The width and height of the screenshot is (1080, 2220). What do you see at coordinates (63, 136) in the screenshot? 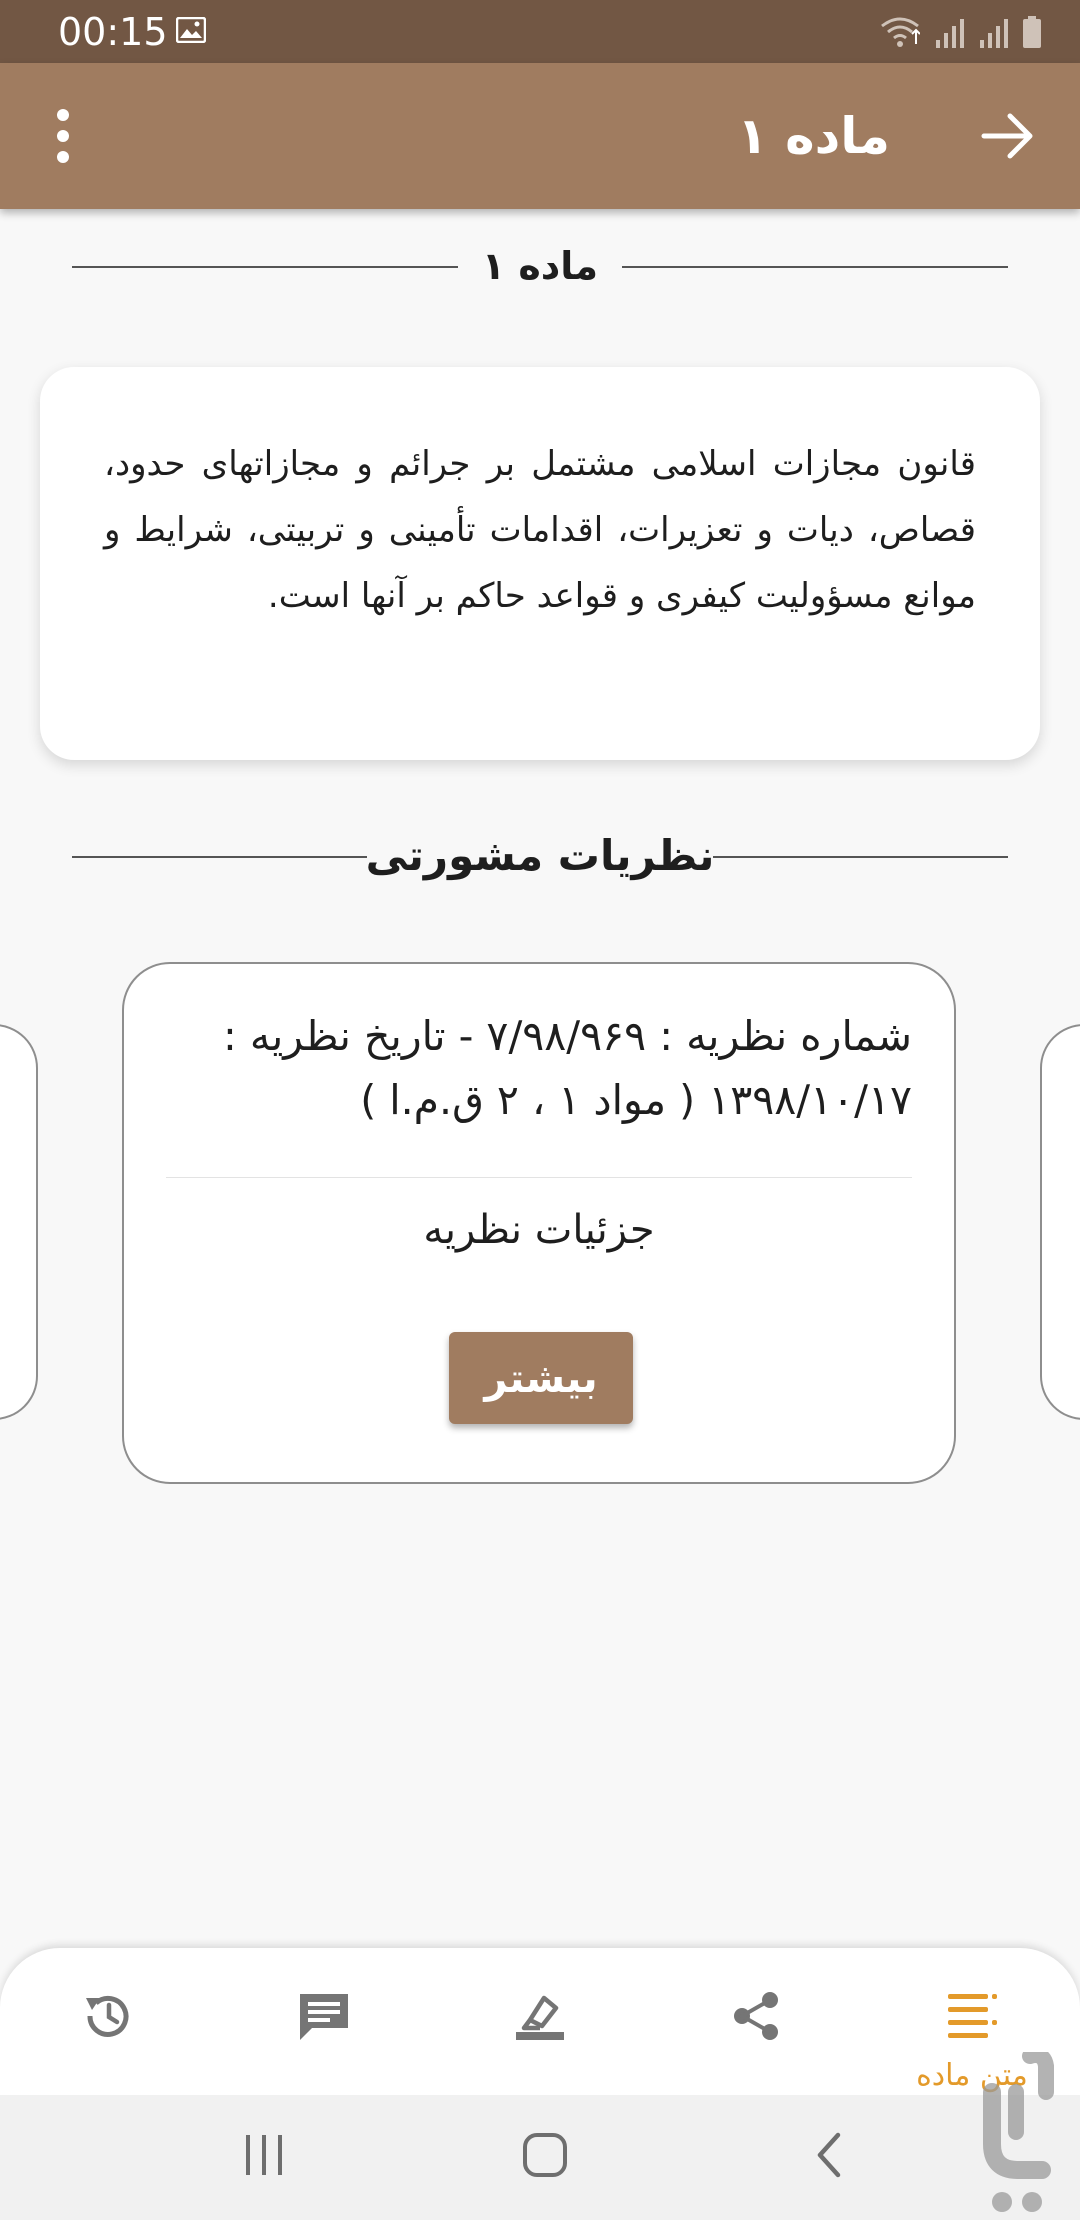
I see `more-vertical-icon` at bounding box center [63, 136].